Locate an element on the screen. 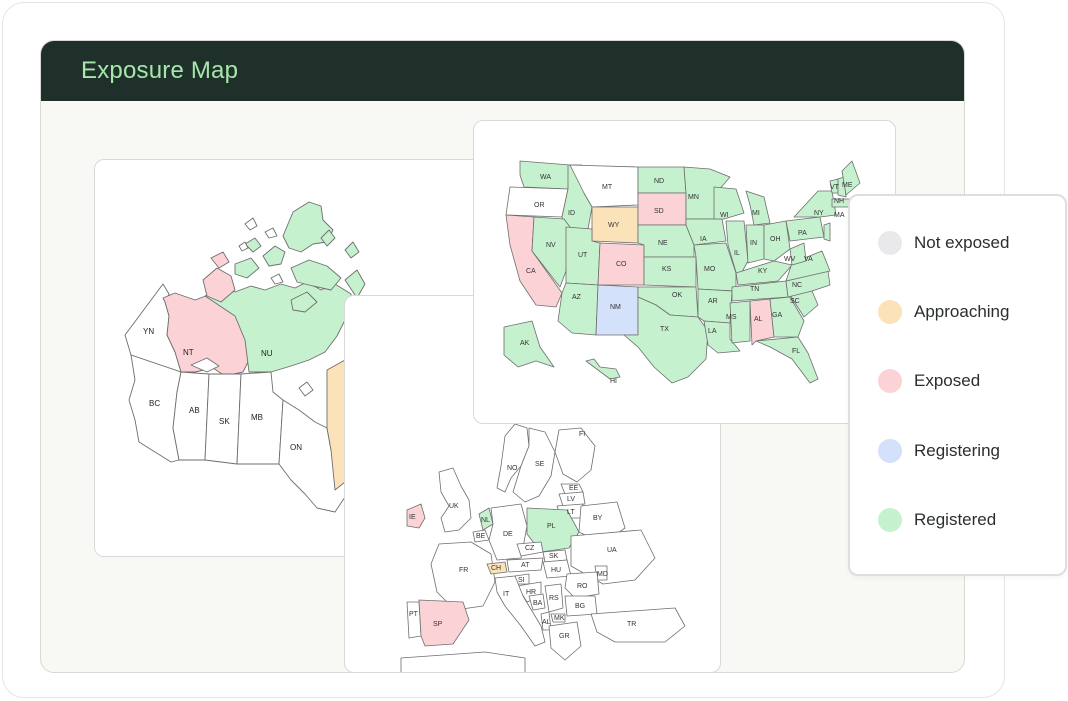 The height and width of the screenshot is (701, 1068). europe-label: FI is located at coordinates (582, 434).